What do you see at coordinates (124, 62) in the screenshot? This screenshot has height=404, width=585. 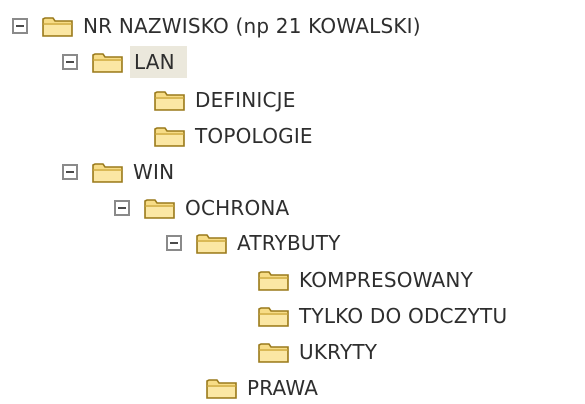 I see `tree-node-lan: LAN` at bounding box center [124, 62].